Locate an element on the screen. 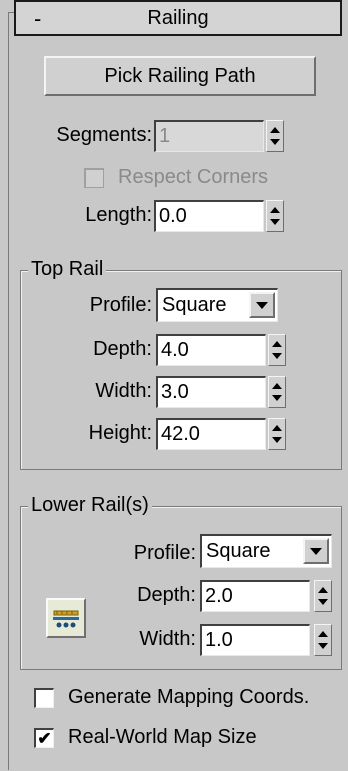  top-depth-spinner is located at coordinates (277, 350).